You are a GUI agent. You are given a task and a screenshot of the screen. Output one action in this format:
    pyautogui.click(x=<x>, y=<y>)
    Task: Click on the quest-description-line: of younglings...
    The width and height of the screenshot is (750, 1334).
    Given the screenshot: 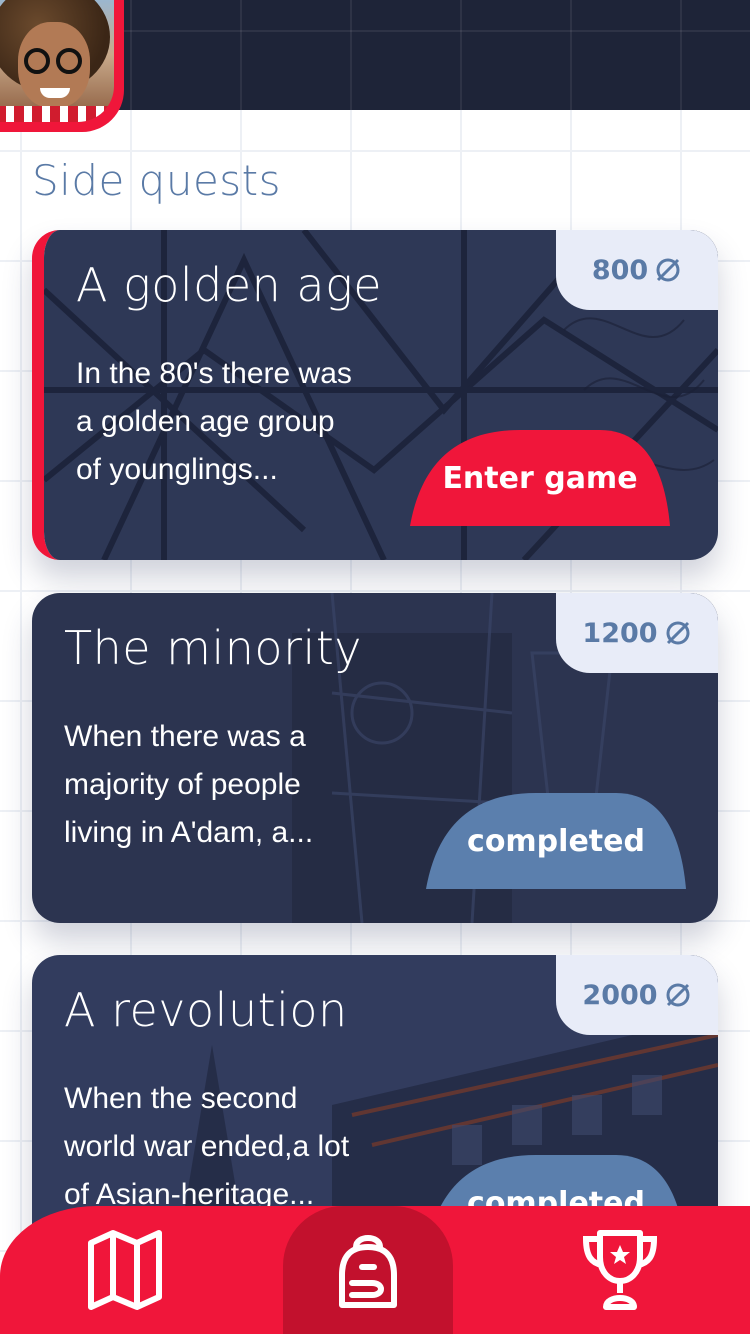 What is the action you would take?
    pyautogui.click(x=177, y=469)
    